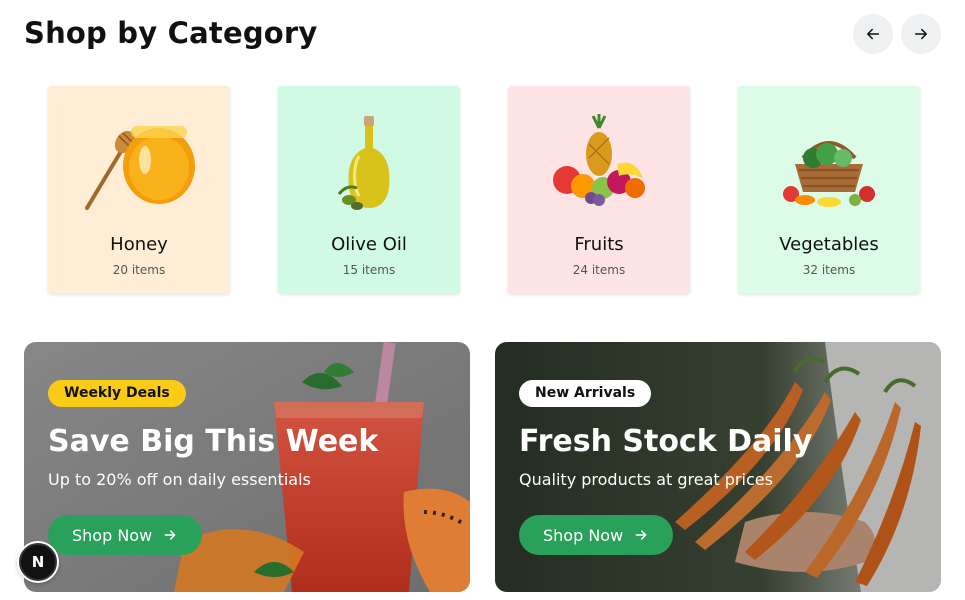  I want to click on category-card-olive-oil: Olive Oil 15 items, so click(369, 190).